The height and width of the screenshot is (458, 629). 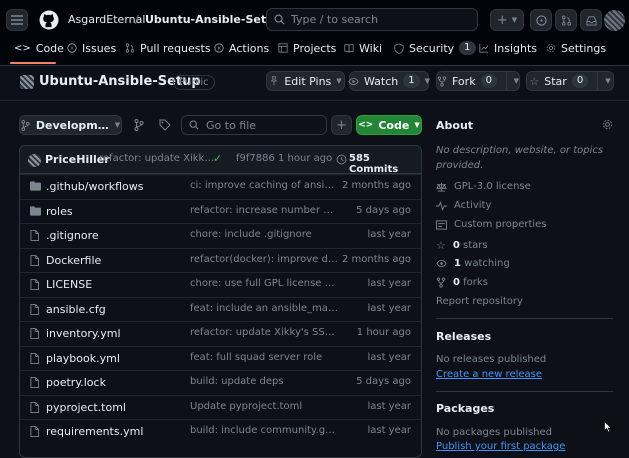 What do you see at coordinates (264, 234) in the screenshot?
I see `file-commit-message: chore: include .gitignore` at bounding box center [264, 234].